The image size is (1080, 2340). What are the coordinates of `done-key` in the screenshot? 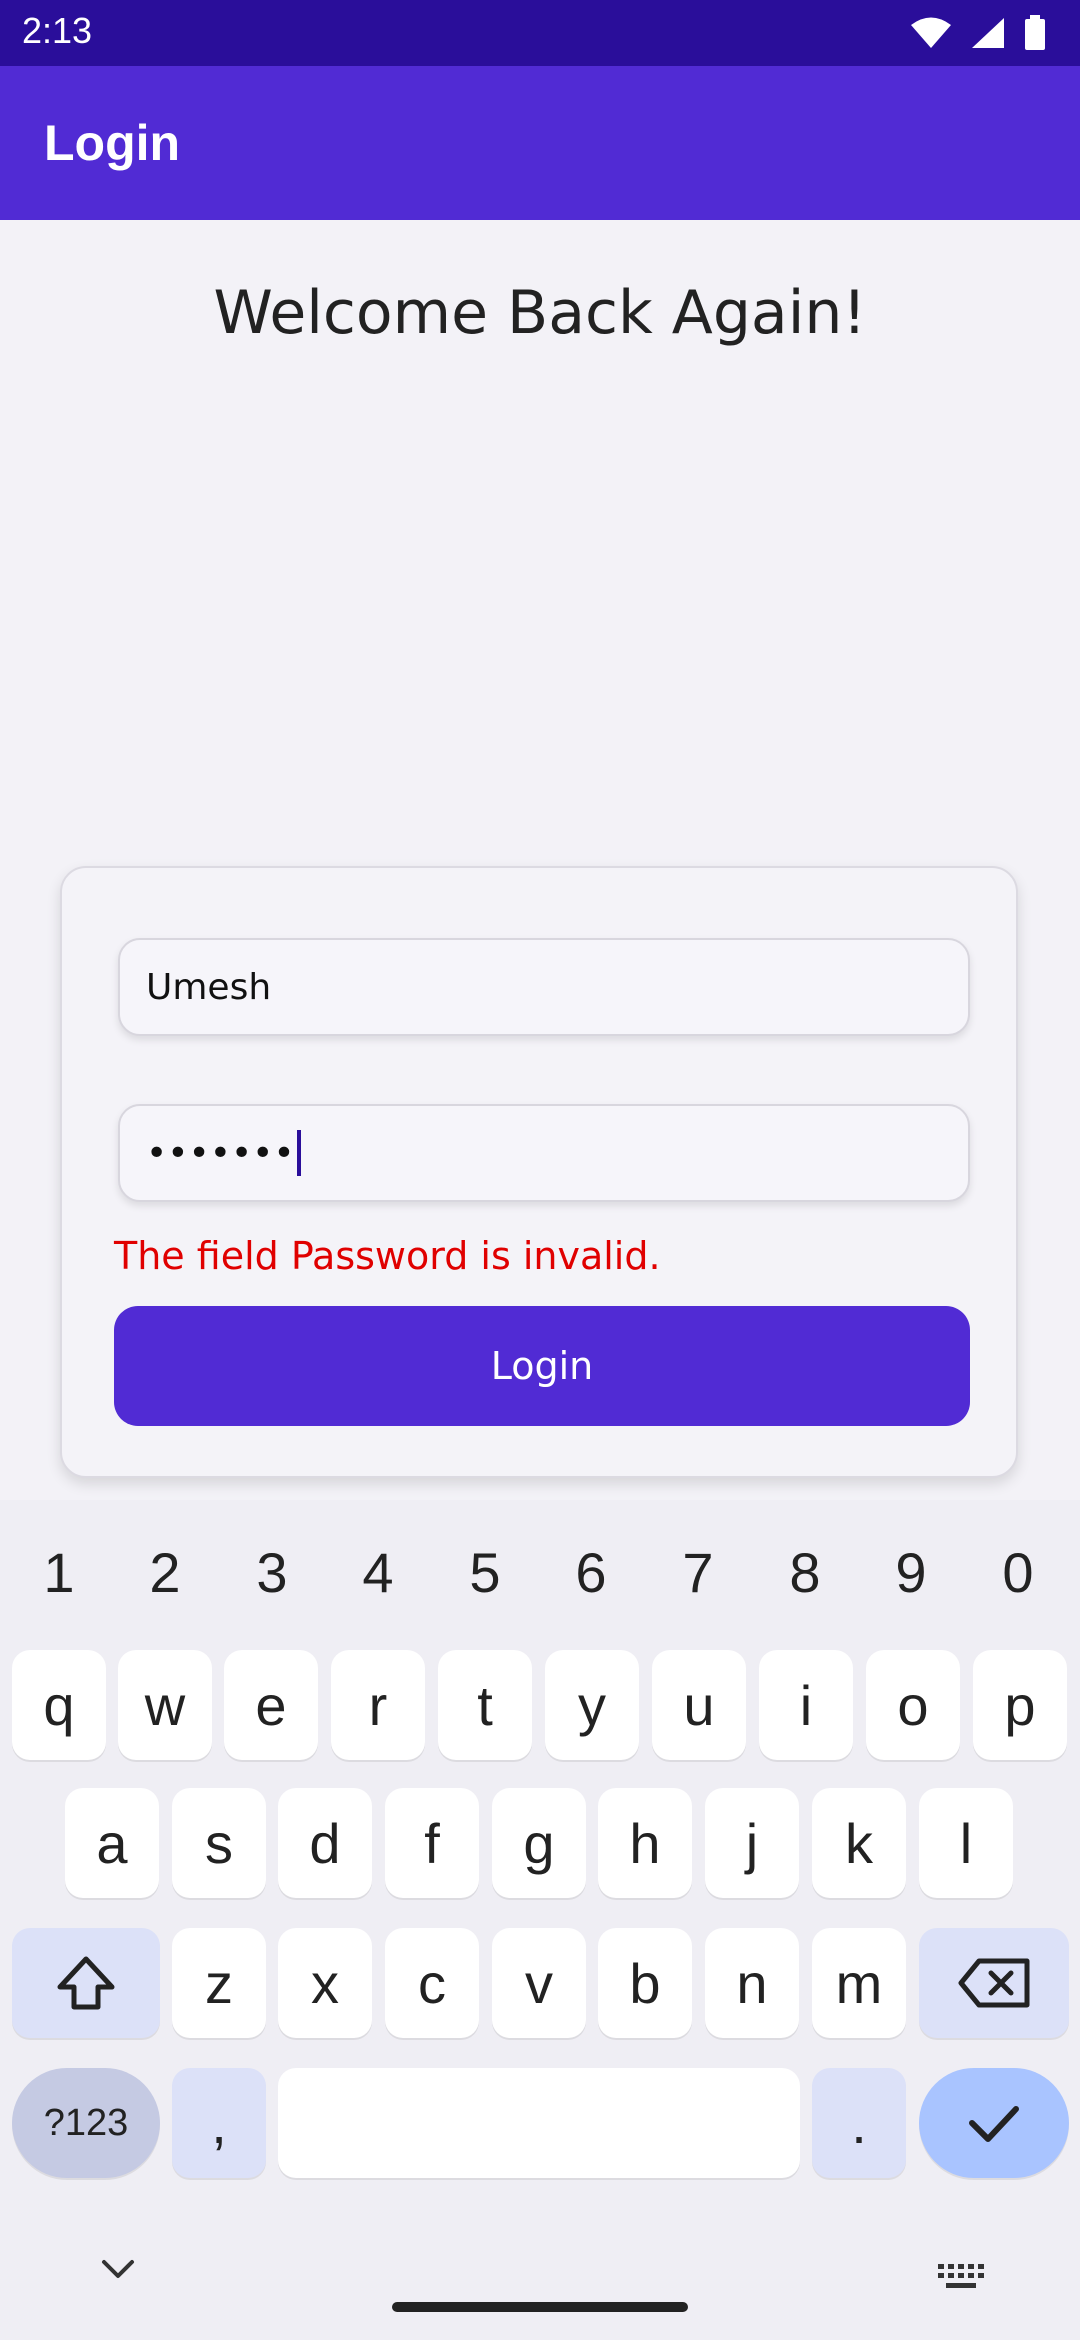 It's located at (994, 2123).